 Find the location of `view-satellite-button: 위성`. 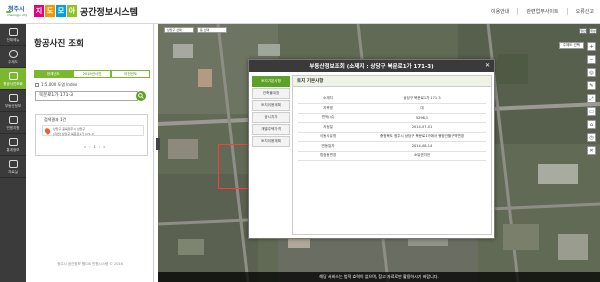

view-satellite-button: 위성 is located at coordinates (593, 31).